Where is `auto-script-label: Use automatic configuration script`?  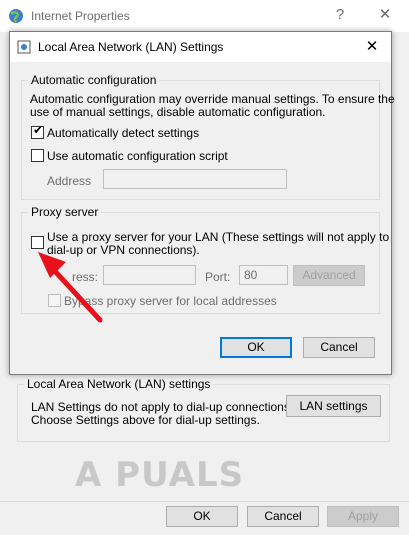 auto-script-label: Use automatic configuration script is located at coordinates (137, 156).